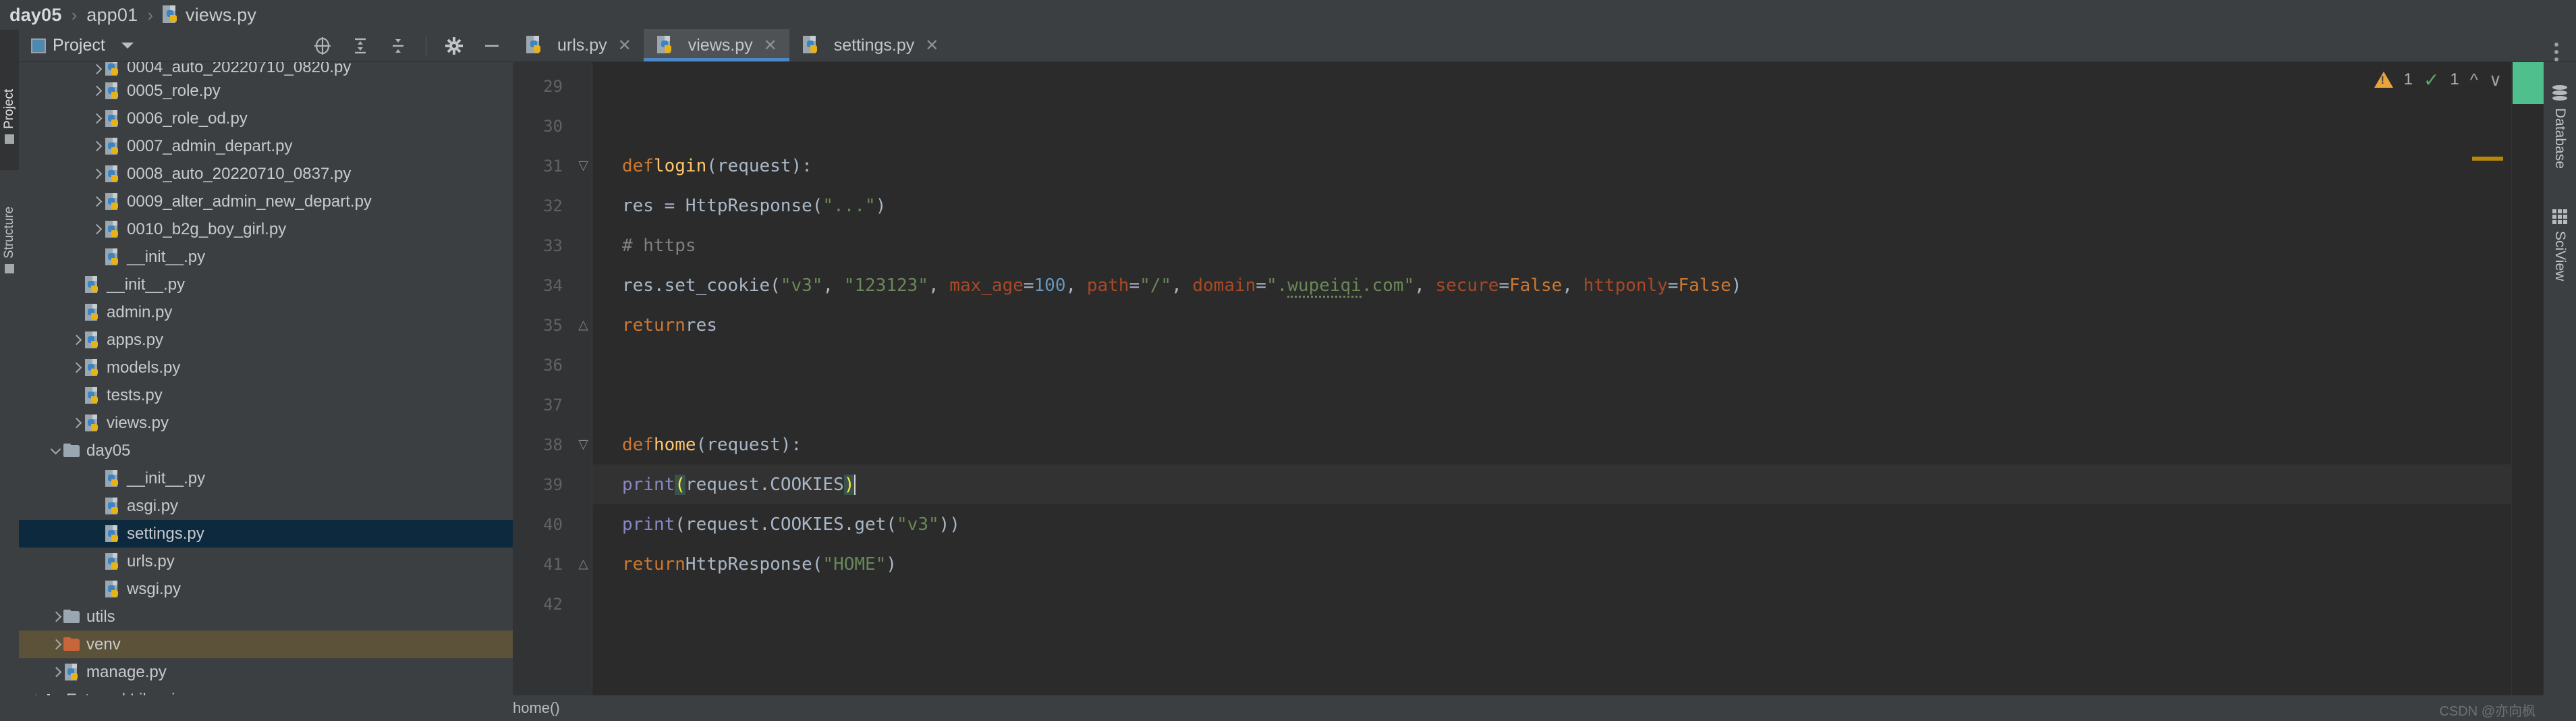 This screenshot has width=2576, height=721. I want to click on tab-urls-py: urls.py ✕, so click(578, 45).